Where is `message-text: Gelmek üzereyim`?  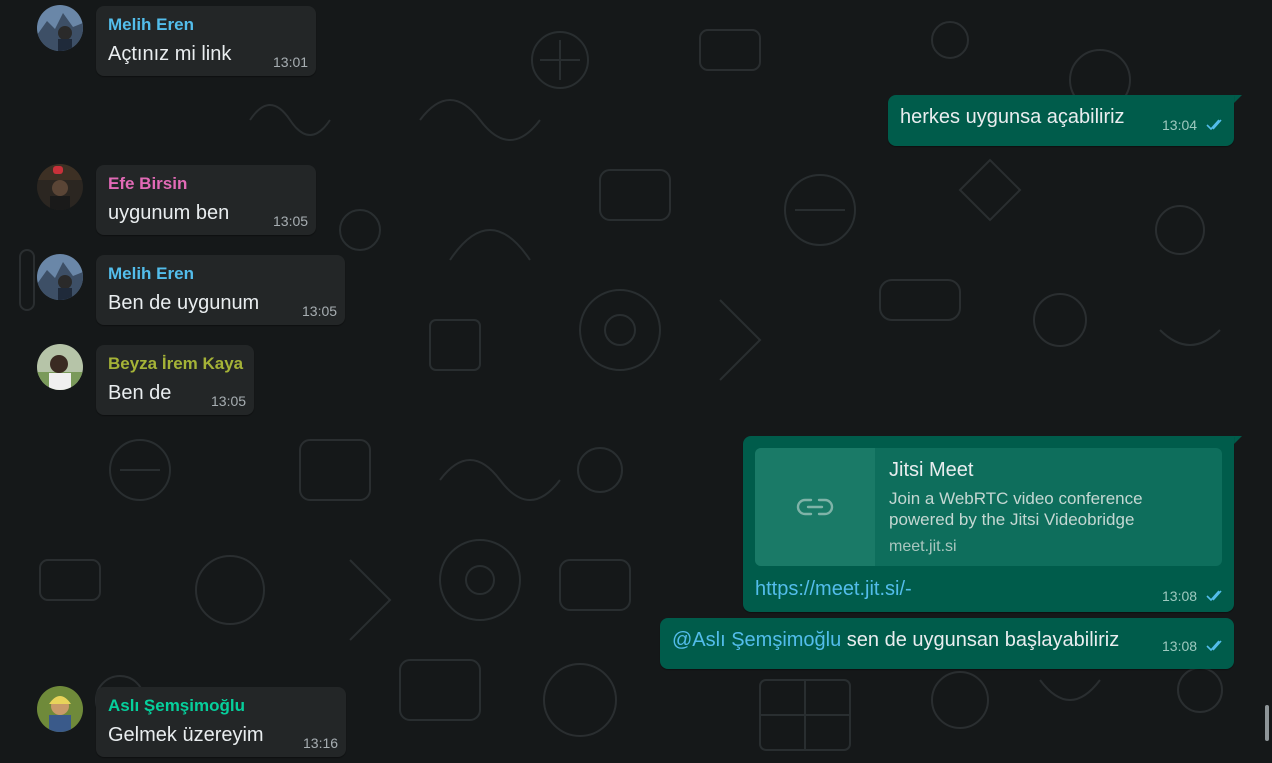
message-text: Gelmek üzereyim is located at coordinates (186, 735).